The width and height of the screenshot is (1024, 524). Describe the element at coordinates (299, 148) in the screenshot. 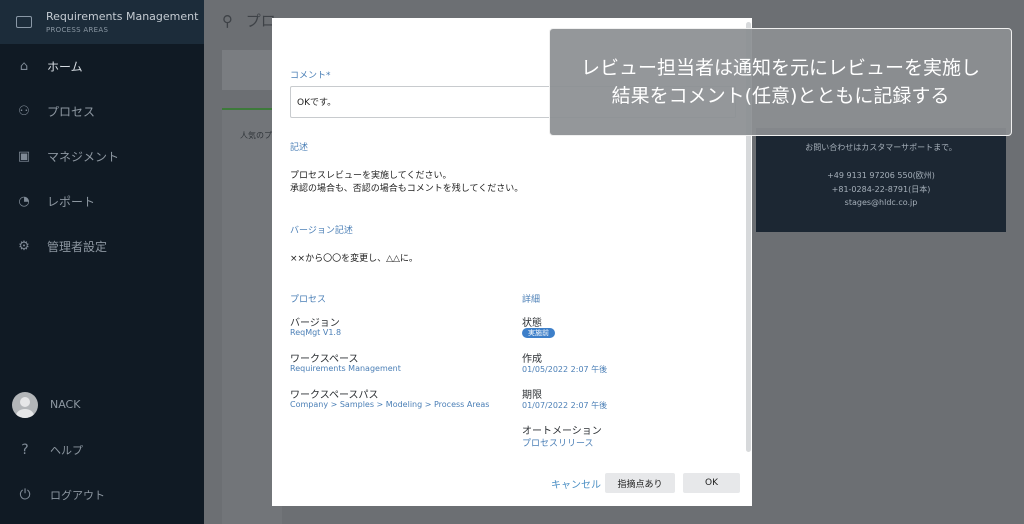

I see `description-label: 記述` at that location.